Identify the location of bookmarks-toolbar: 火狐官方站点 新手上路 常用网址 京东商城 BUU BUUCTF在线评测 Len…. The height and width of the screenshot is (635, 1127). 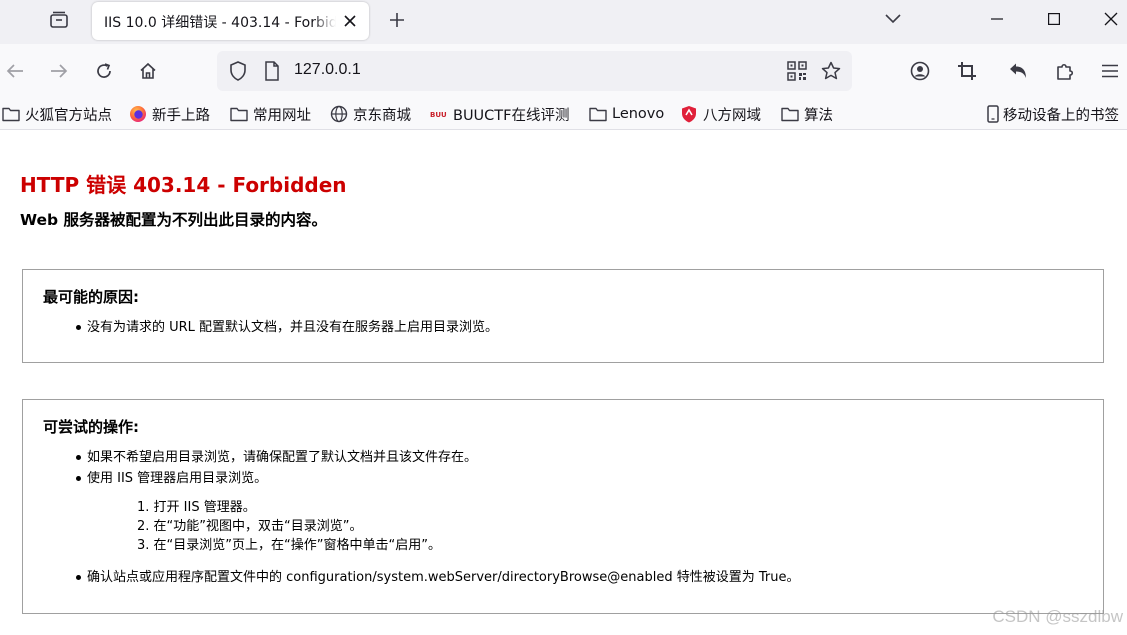
(563, 114).